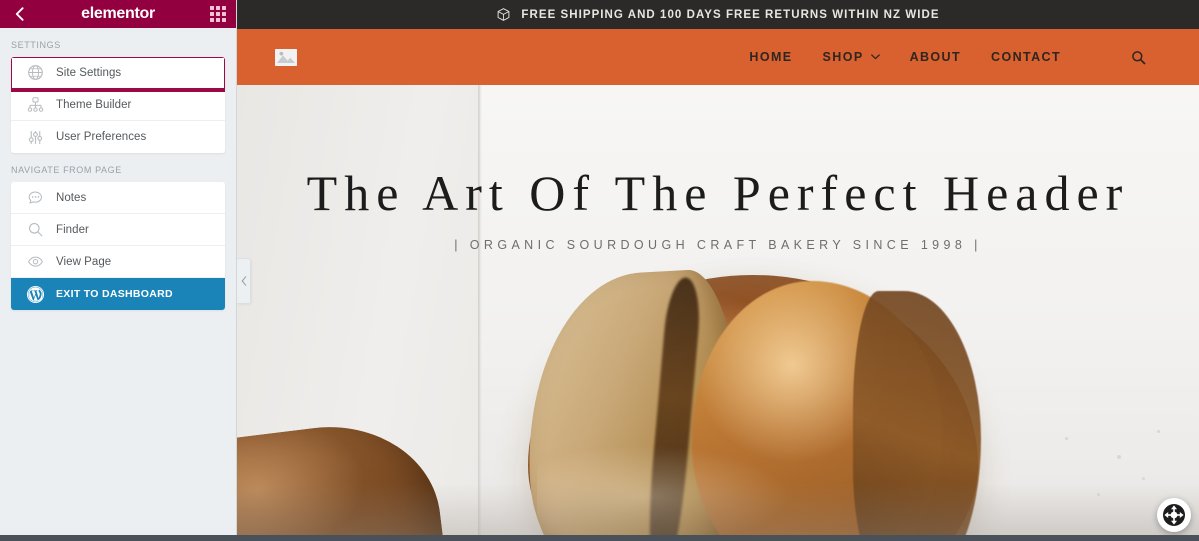 This screenshot has height=541, width=1199. I want to click on hero-title: The Art Of The Perfect Header, so click(718, 193).